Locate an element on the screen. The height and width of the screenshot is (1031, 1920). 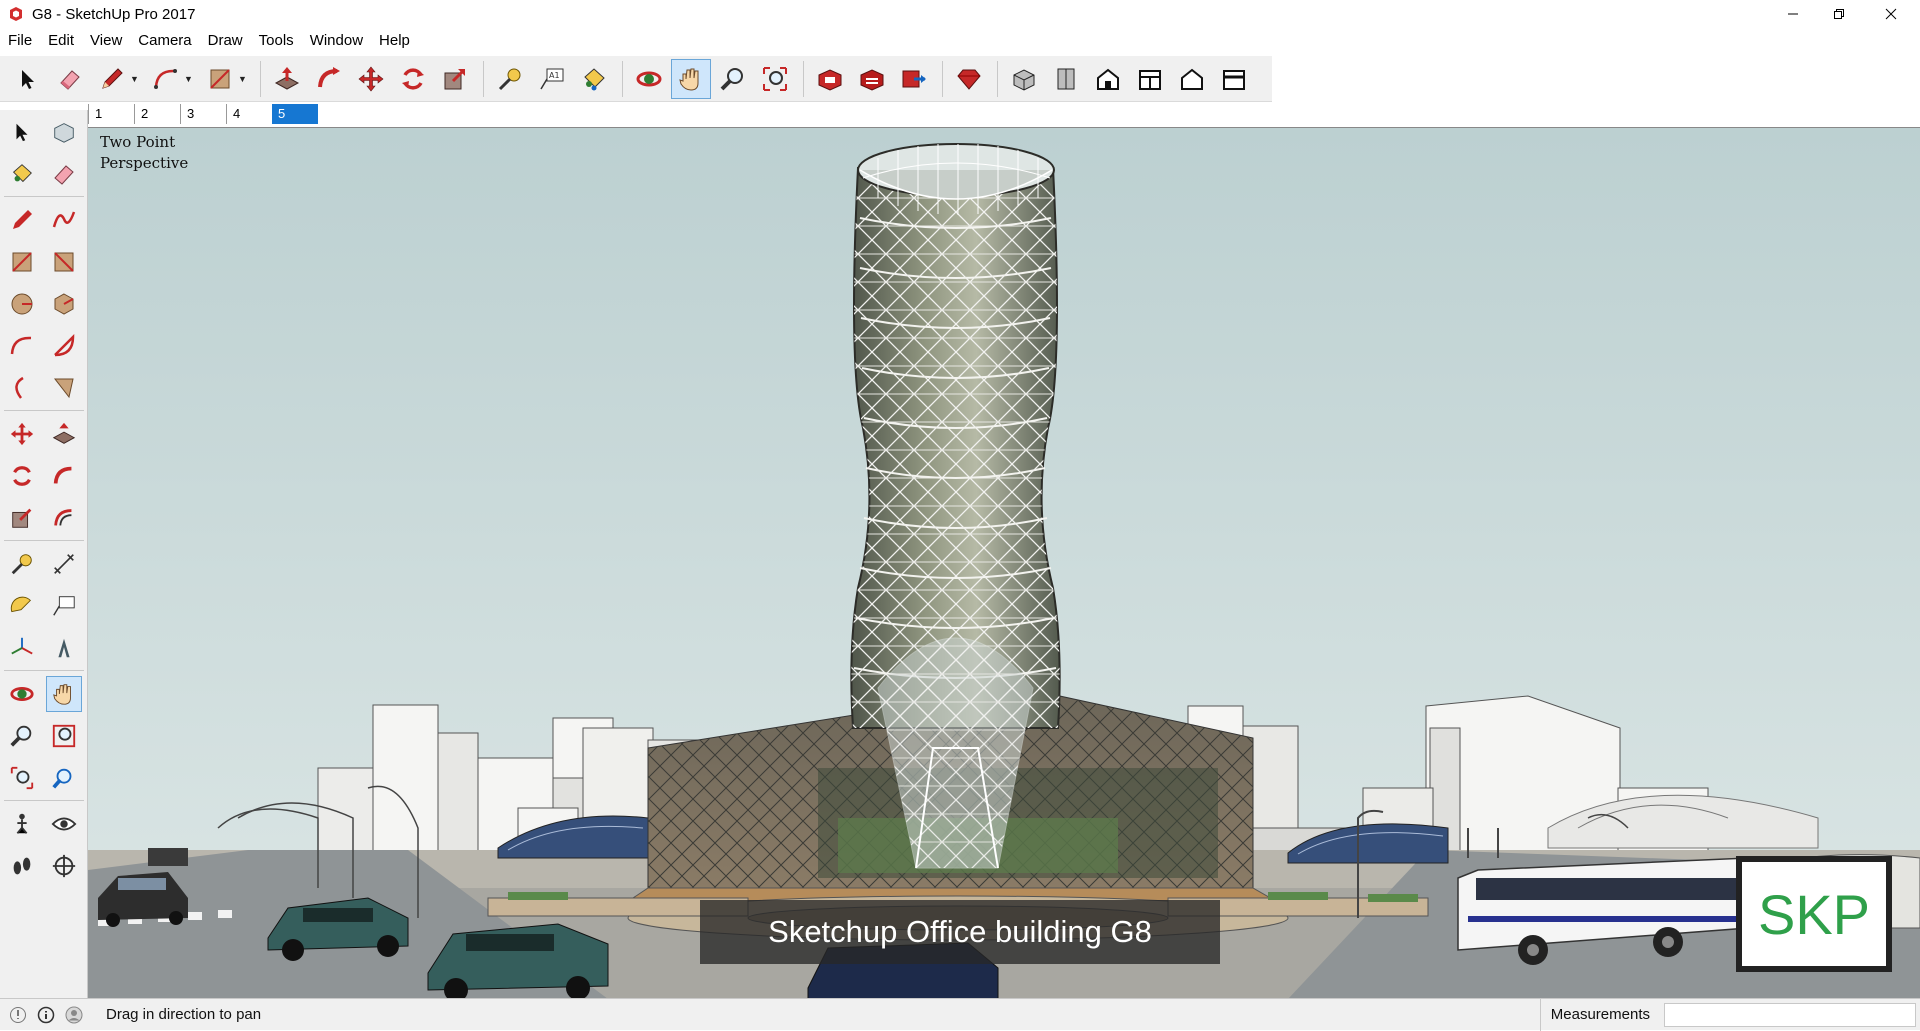
pan-icon is located at coordinates (62, 694).